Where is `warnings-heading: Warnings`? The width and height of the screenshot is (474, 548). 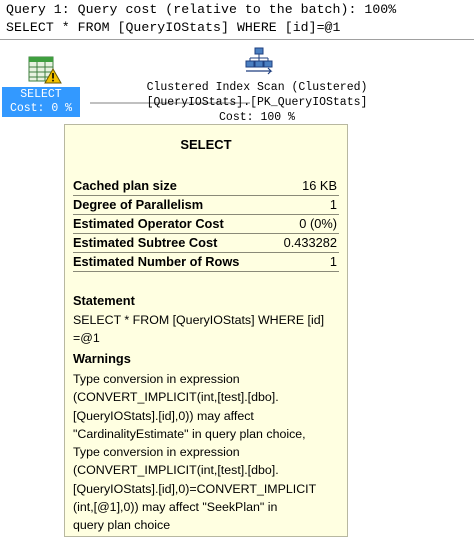
warnings-heading: Warnings is located at coordinates (102, 358).